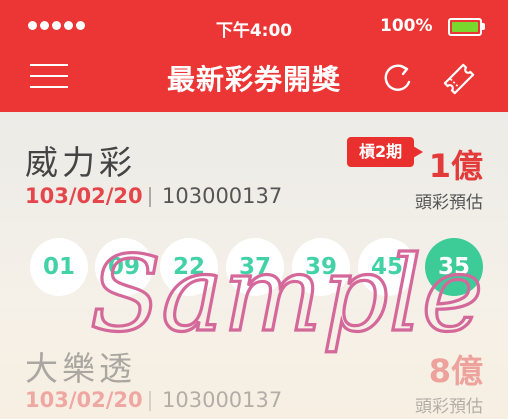  What do you see at coordinates (80, 162) in the screenshot?
I see `lottery-name: 威力彩` at bounding box center [80, 162].